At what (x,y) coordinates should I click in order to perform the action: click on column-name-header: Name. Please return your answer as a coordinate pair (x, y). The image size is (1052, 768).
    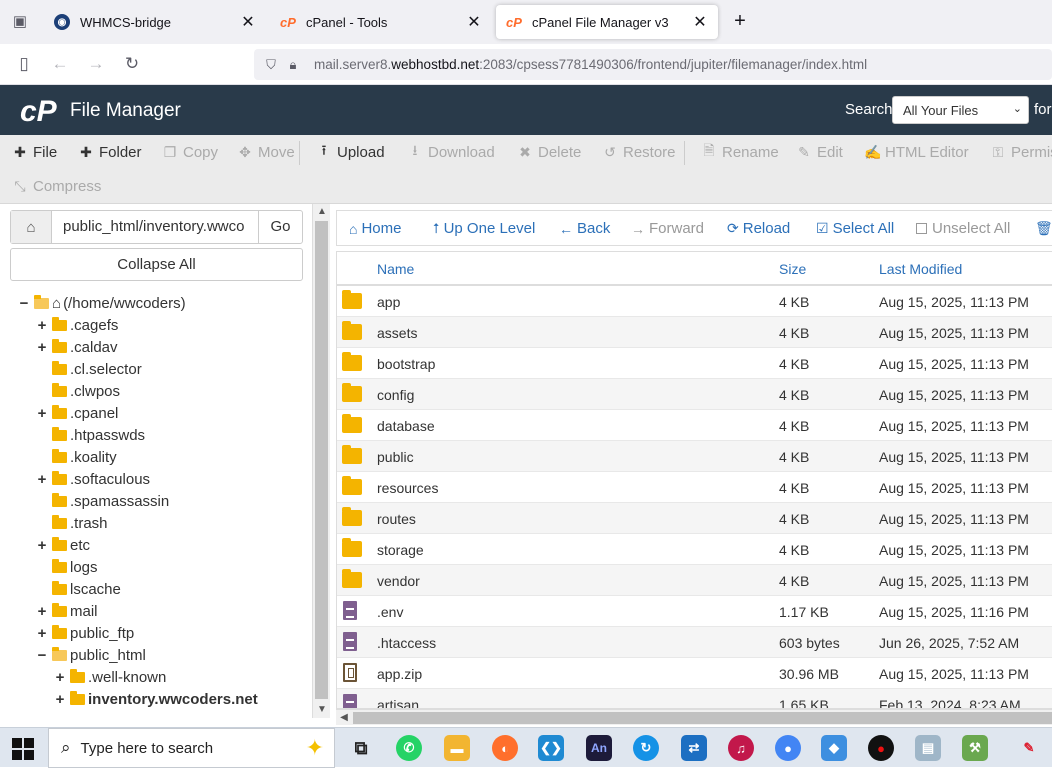
    Looking at the image, I should click on (395, 269).